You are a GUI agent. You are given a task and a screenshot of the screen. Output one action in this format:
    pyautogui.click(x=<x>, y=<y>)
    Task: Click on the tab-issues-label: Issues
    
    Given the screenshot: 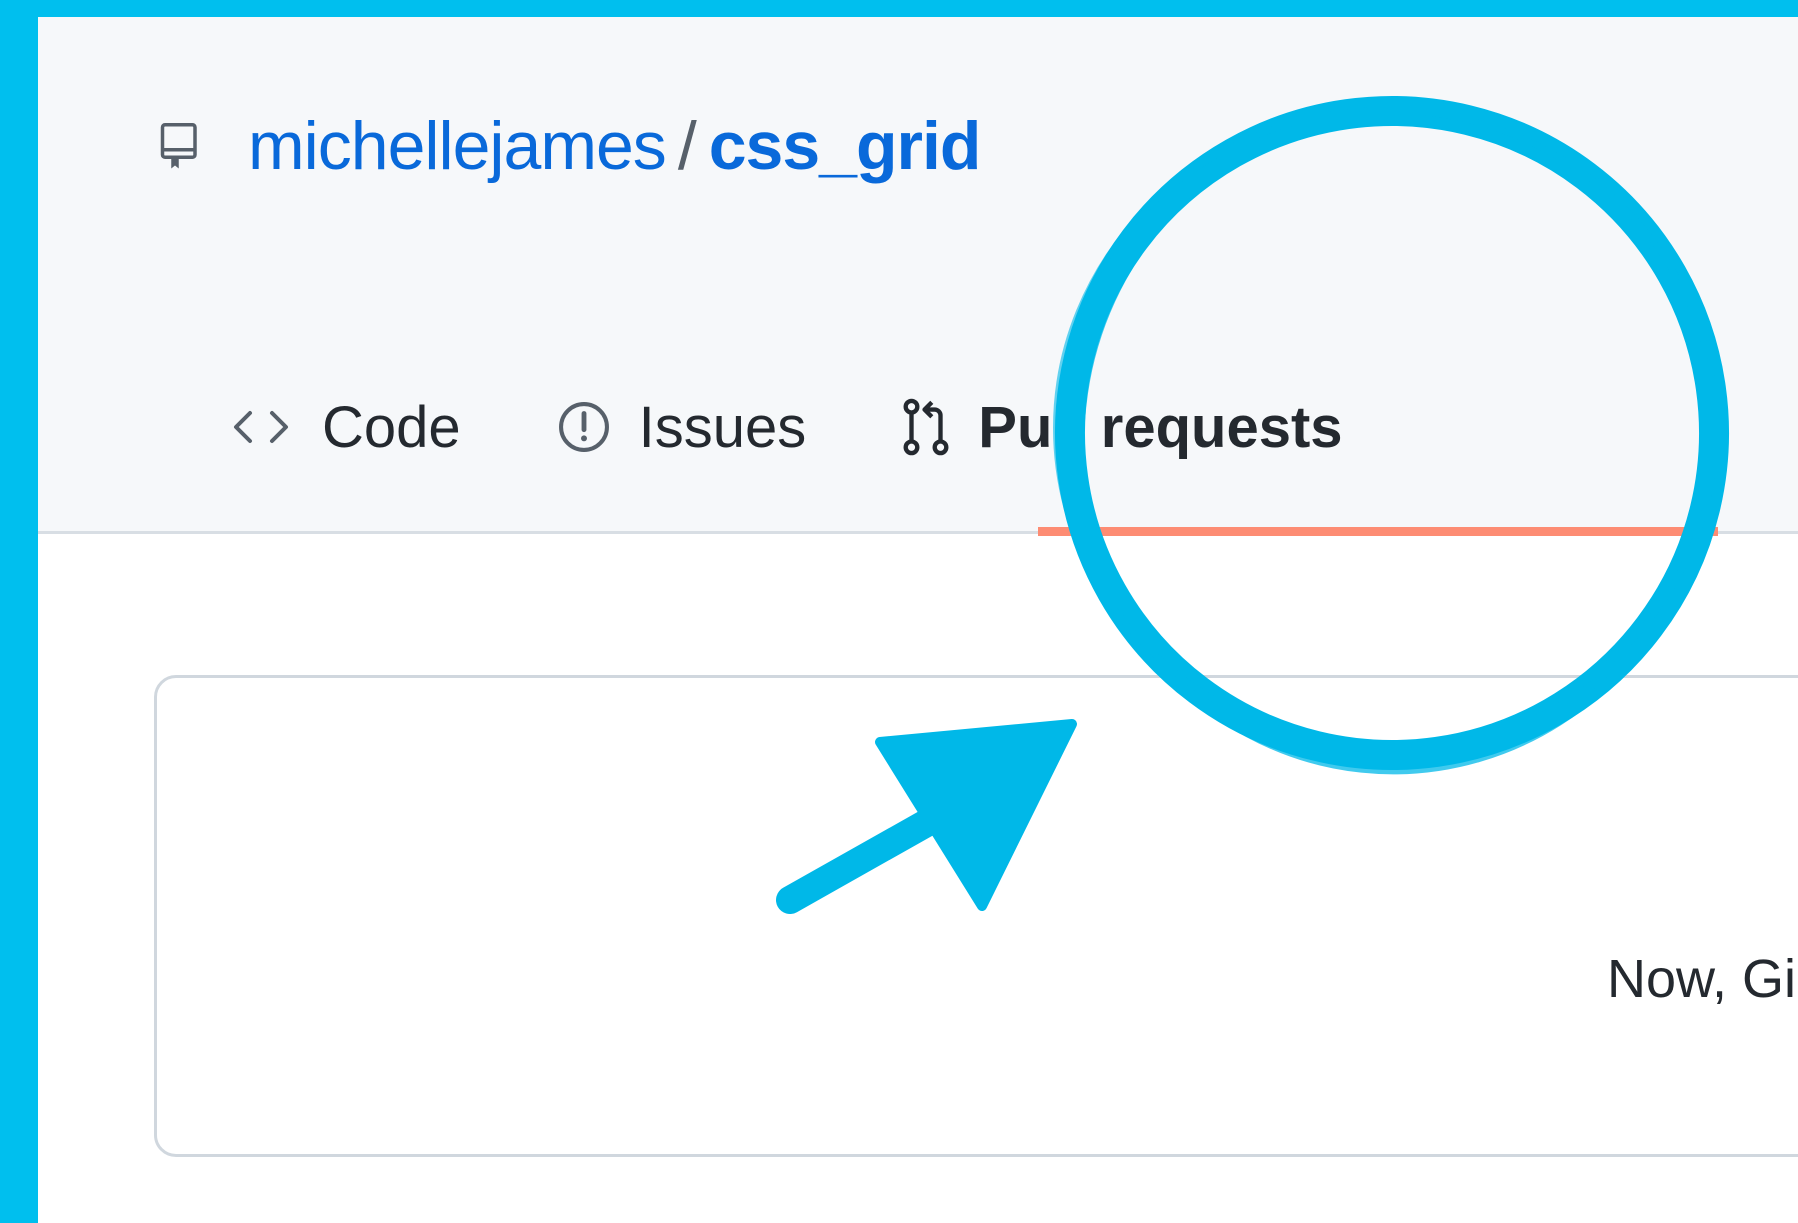 What is the action you would take?
    pyautogui.click(x=722, y=427)
    